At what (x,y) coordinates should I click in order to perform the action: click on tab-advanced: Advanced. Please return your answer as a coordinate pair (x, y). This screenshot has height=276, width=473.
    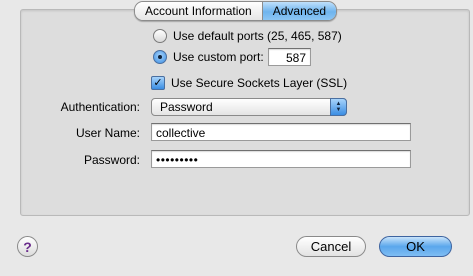
    Looking at the image, I should click on (299, 11).